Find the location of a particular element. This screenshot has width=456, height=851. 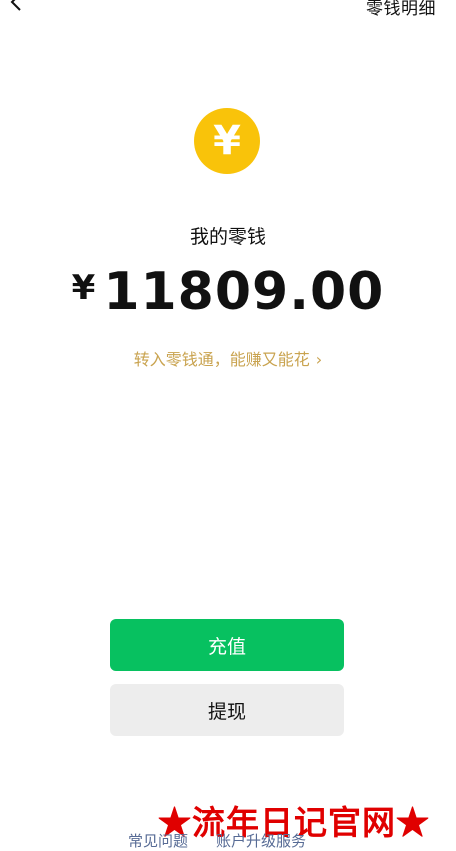

yen-coin-icon: ¥ is located at coordinates (227, 141).